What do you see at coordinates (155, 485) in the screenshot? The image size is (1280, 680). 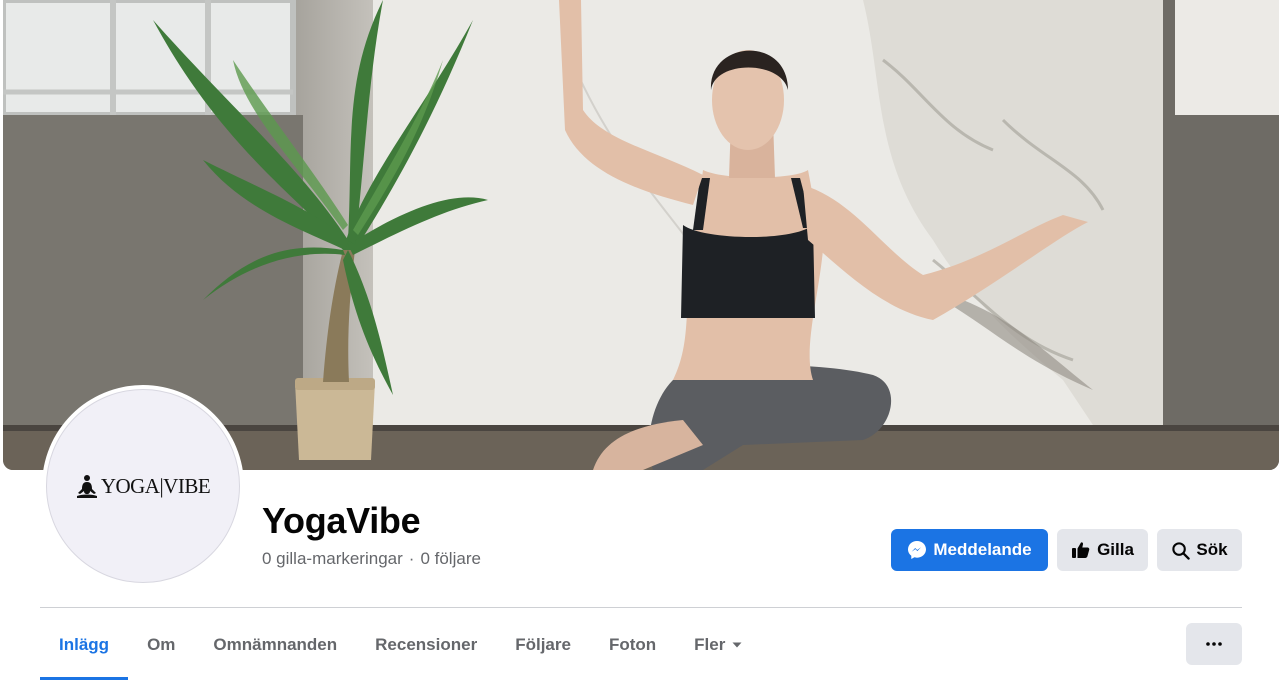 I see `logo-wordmark: YOGA|VIBE` at bounding box center [155, 485].